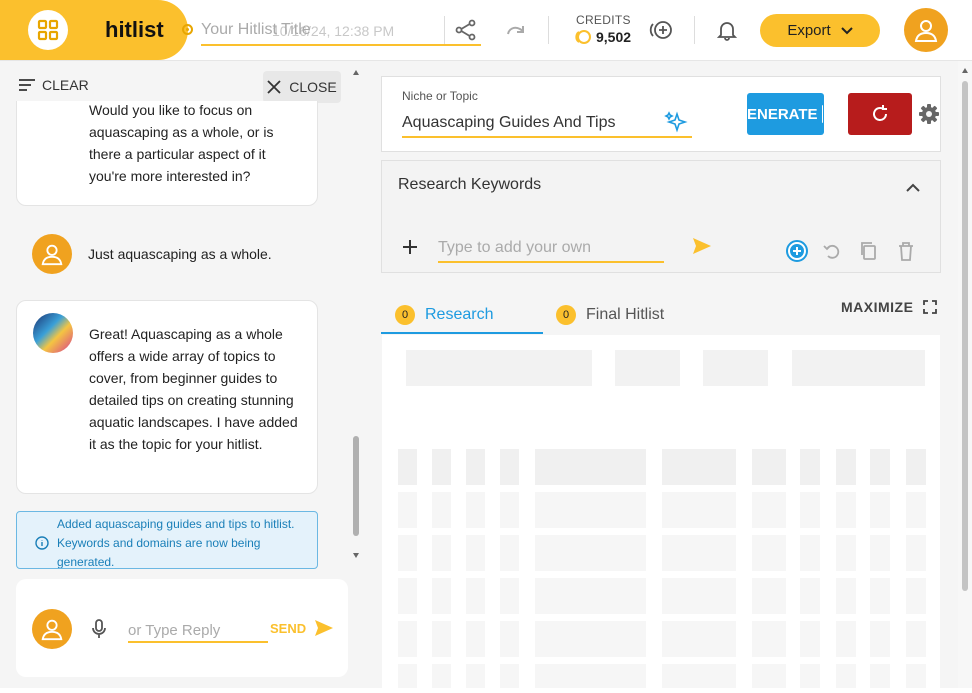  What do you see at coordinates (662, 30) in the screenshot?
I see `add-credits-icon` at bounding box center [662, 30].